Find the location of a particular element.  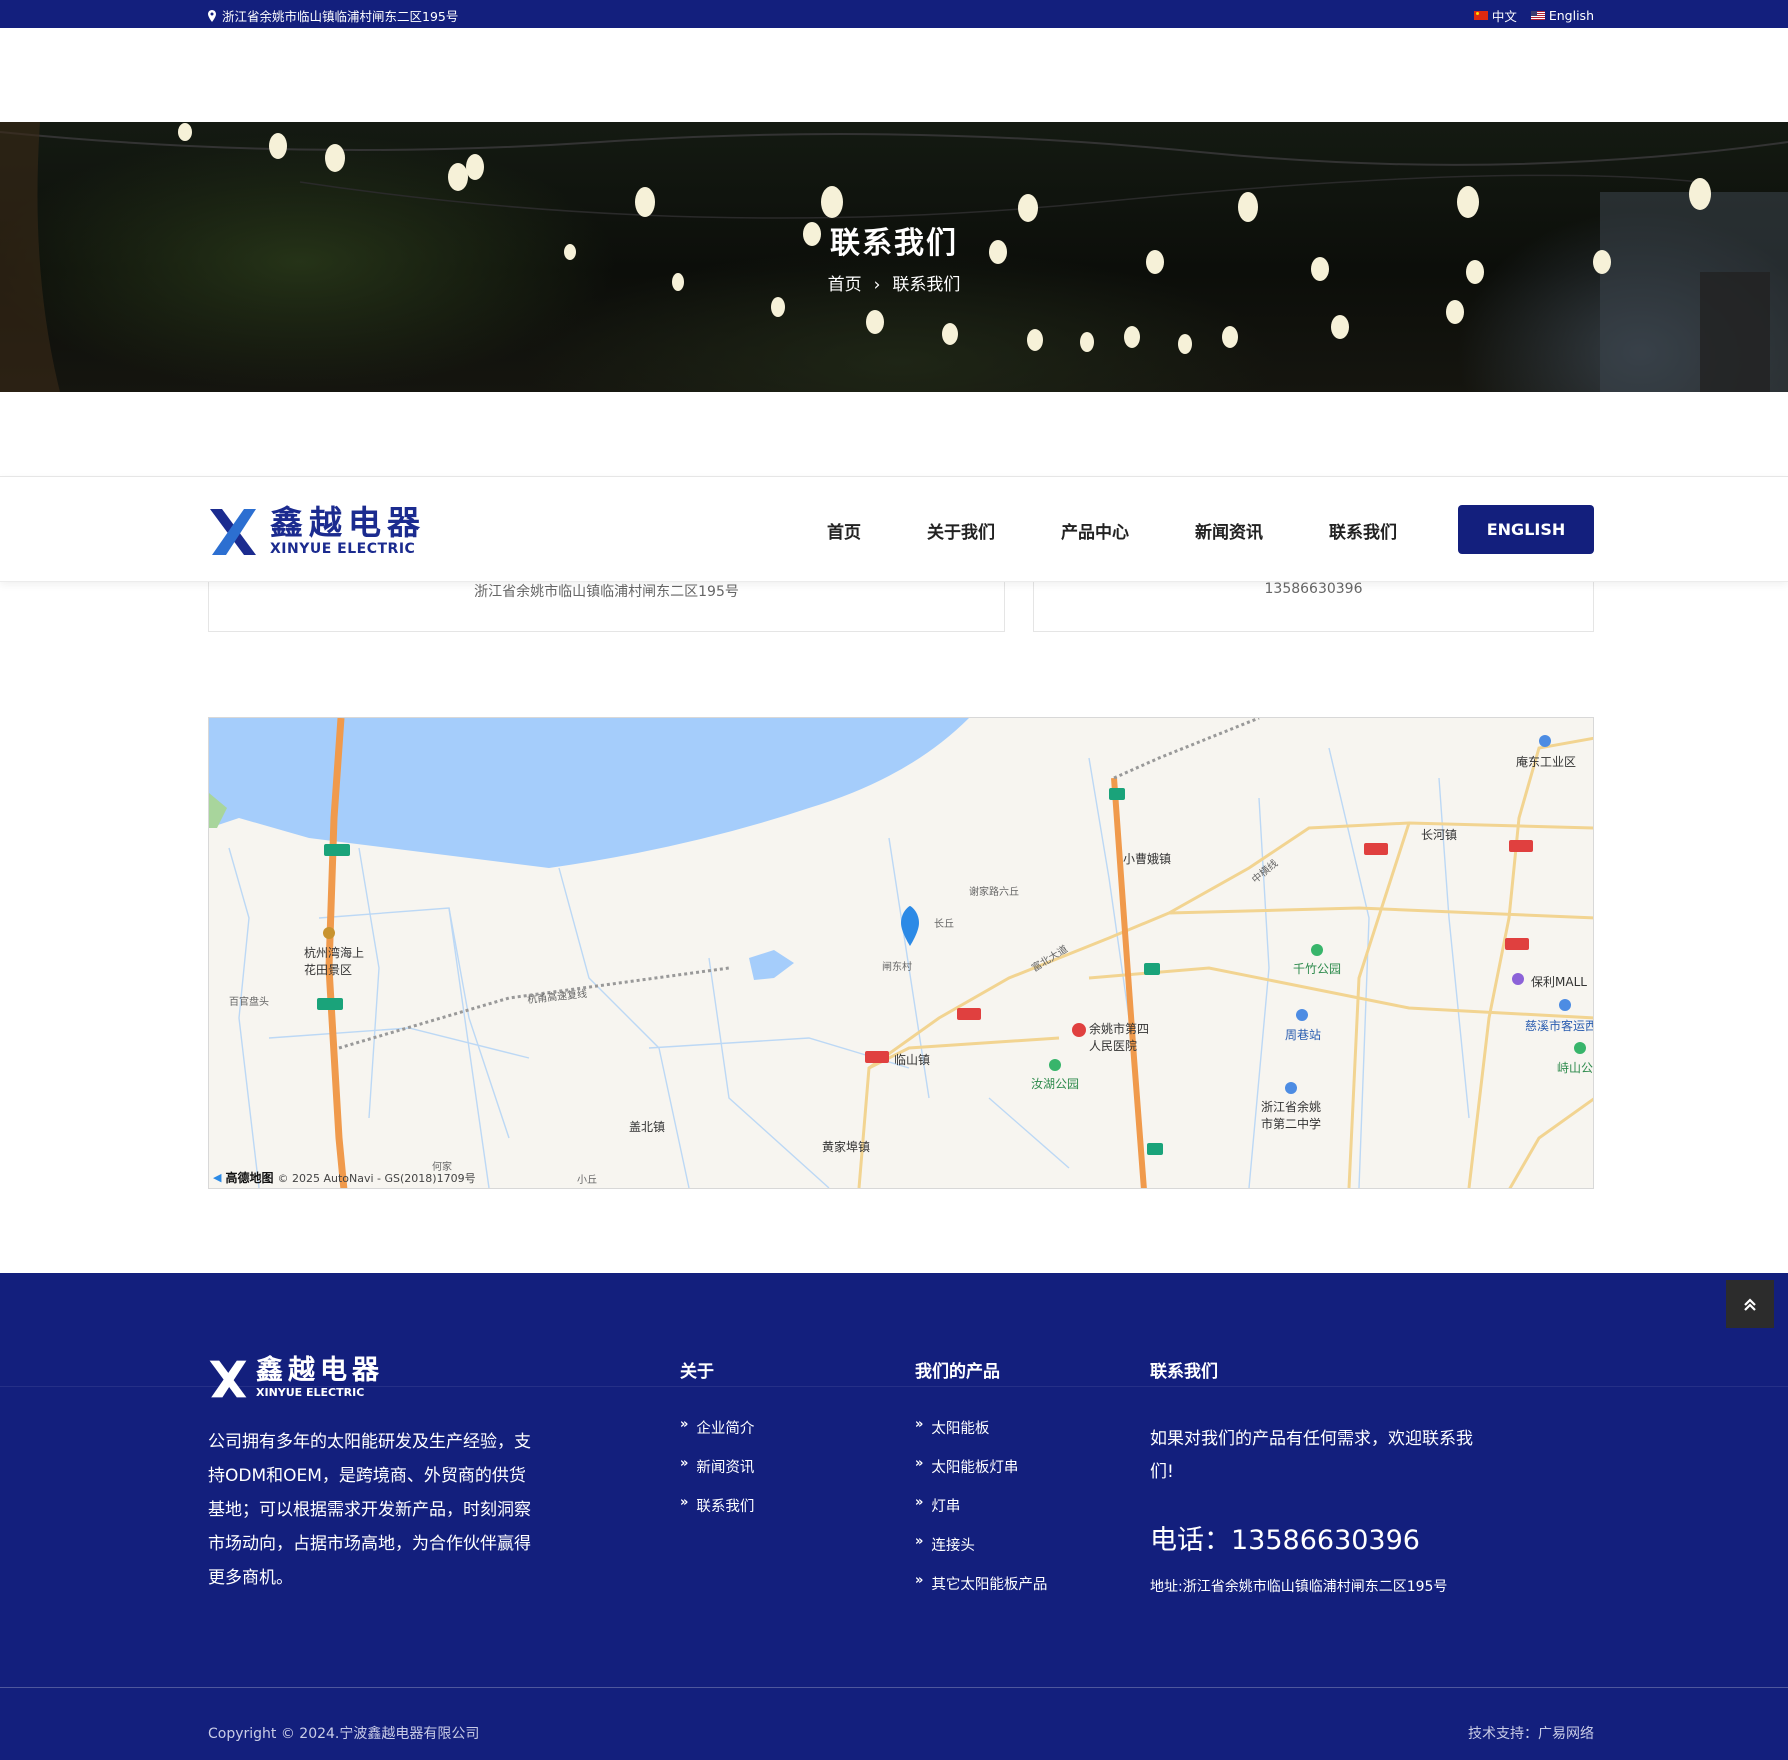

map-label: 慈溪市客运西 is located at coordinates (1559, 1026).